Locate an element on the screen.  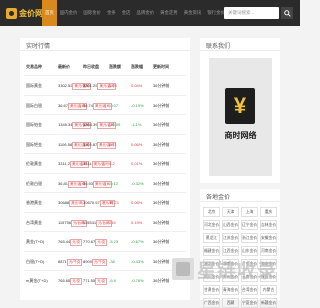
column-header-update-time: 更新时间 is located at coordinates (161, 66).